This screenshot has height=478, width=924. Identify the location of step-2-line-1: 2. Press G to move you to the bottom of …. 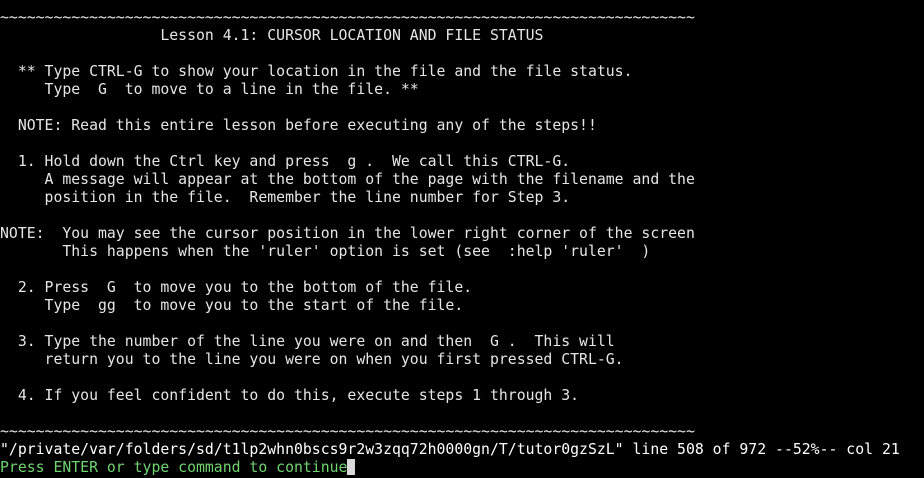
(236, 287).